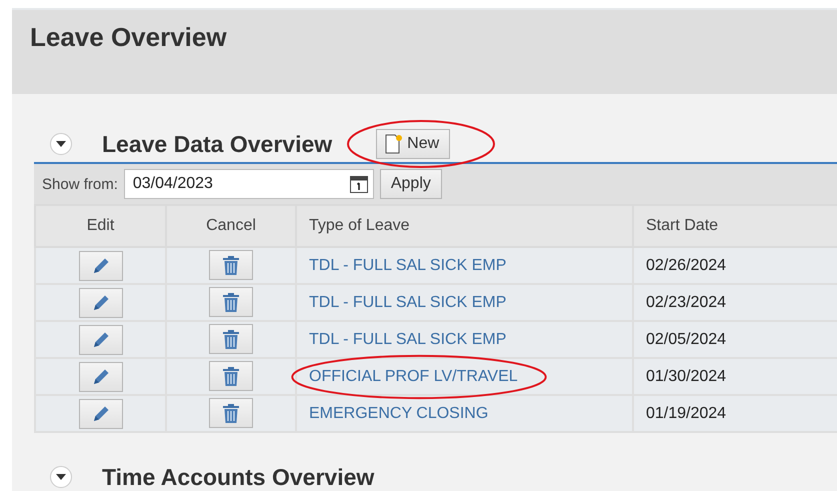 Image resolution: width=837 pixels, height=491 pixels. Describe the element at coordinates (735, 413) in the screenshot. I see `table-cell: 01/19/2024` at that location.